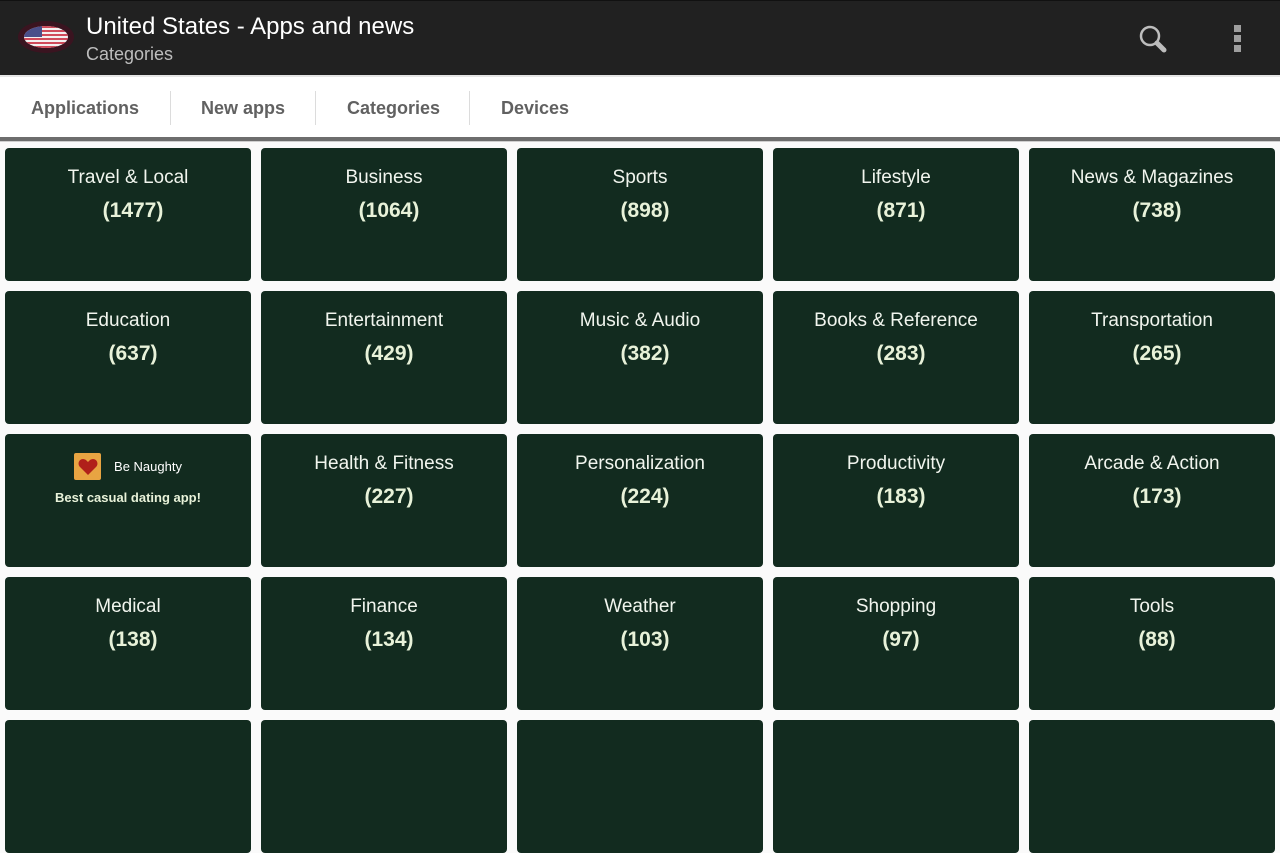 This screenshot has height=853, width=1280. I want to click on category-count: (738), so click(1157, 210).